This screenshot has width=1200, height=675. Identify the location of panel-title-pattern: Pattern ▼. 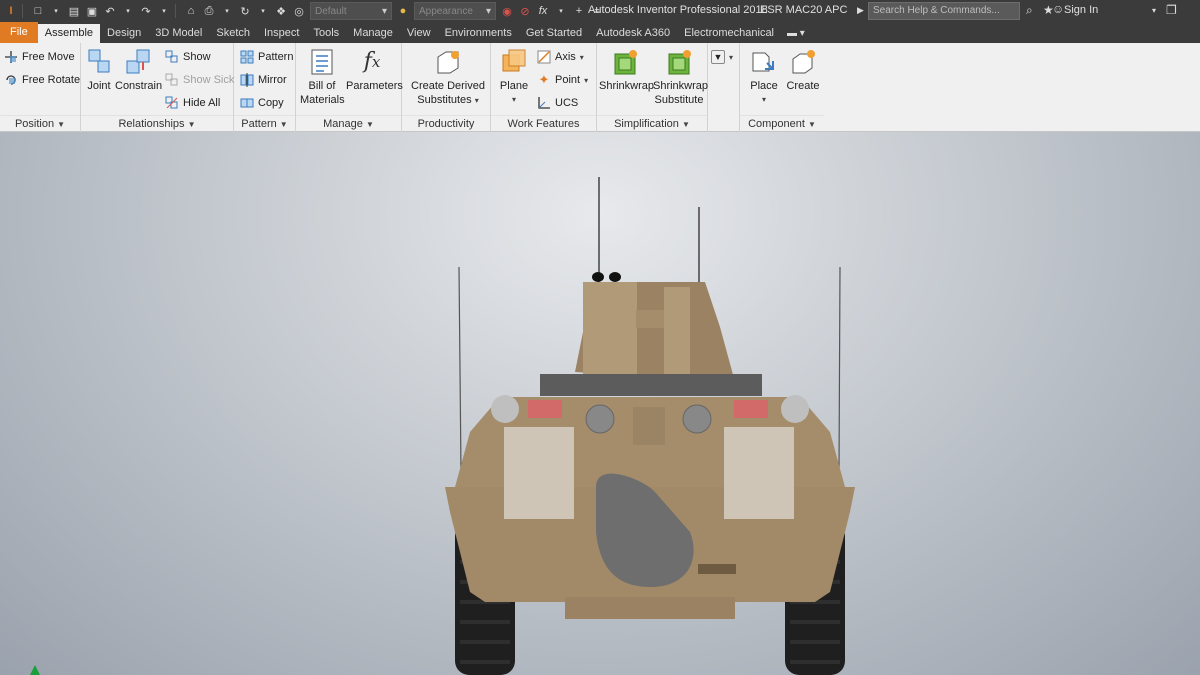
(264, 123).